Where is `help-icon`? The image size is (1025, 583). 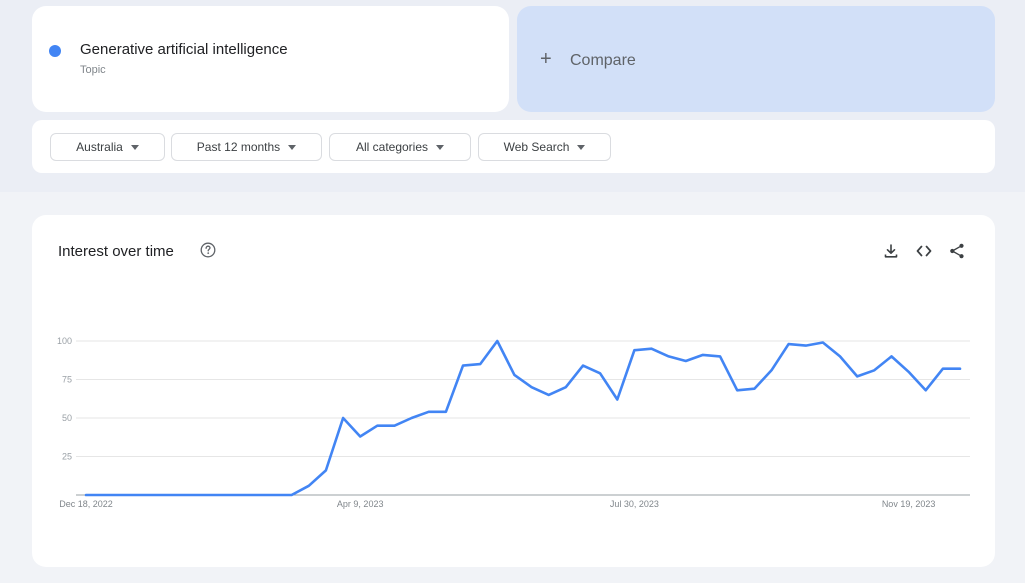
help-icon is located at coordinates (208, 250).